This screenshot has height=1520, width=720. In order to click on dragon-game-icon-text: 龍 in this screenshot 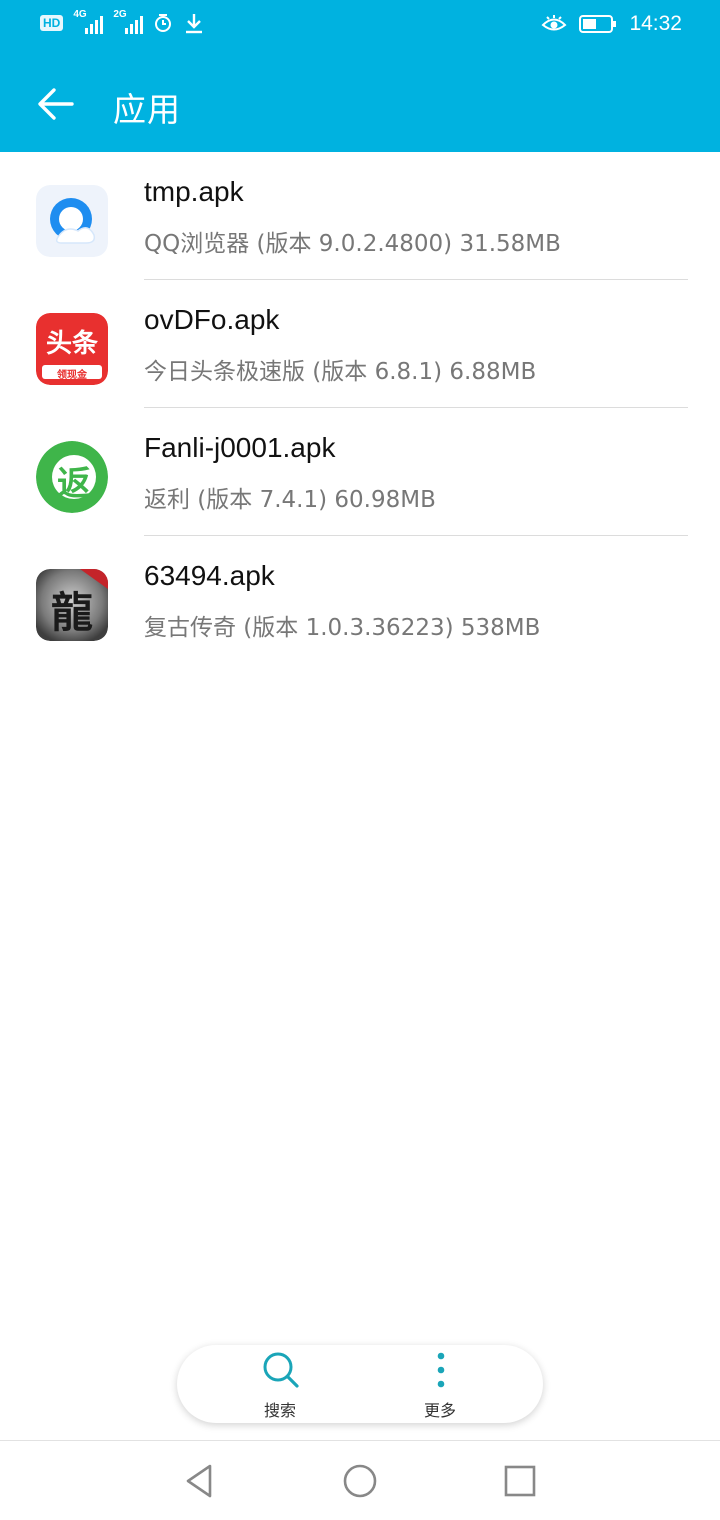, I will do `click(71, 612)`.